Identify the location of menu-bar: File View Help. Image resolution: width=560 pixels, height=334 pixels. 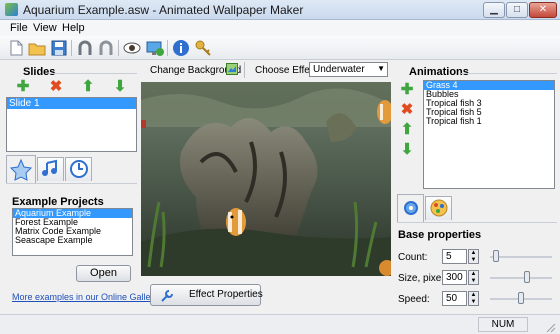
(280, 28).